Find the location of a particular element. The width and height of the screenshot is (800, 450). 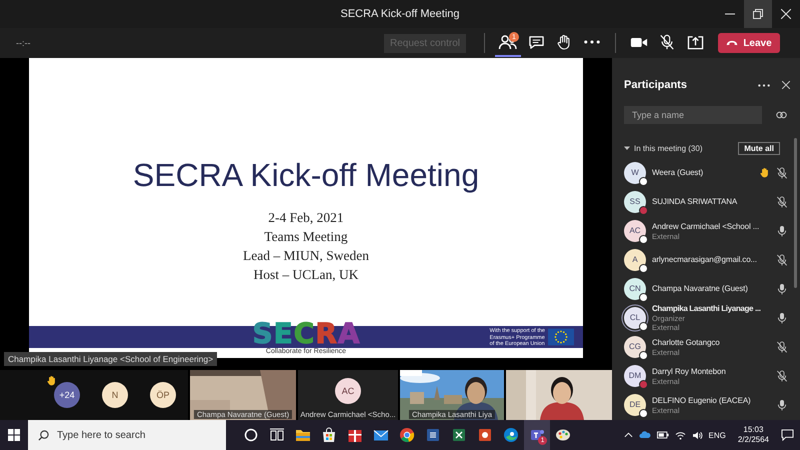

link-icon is located at coordinates (781, 115).